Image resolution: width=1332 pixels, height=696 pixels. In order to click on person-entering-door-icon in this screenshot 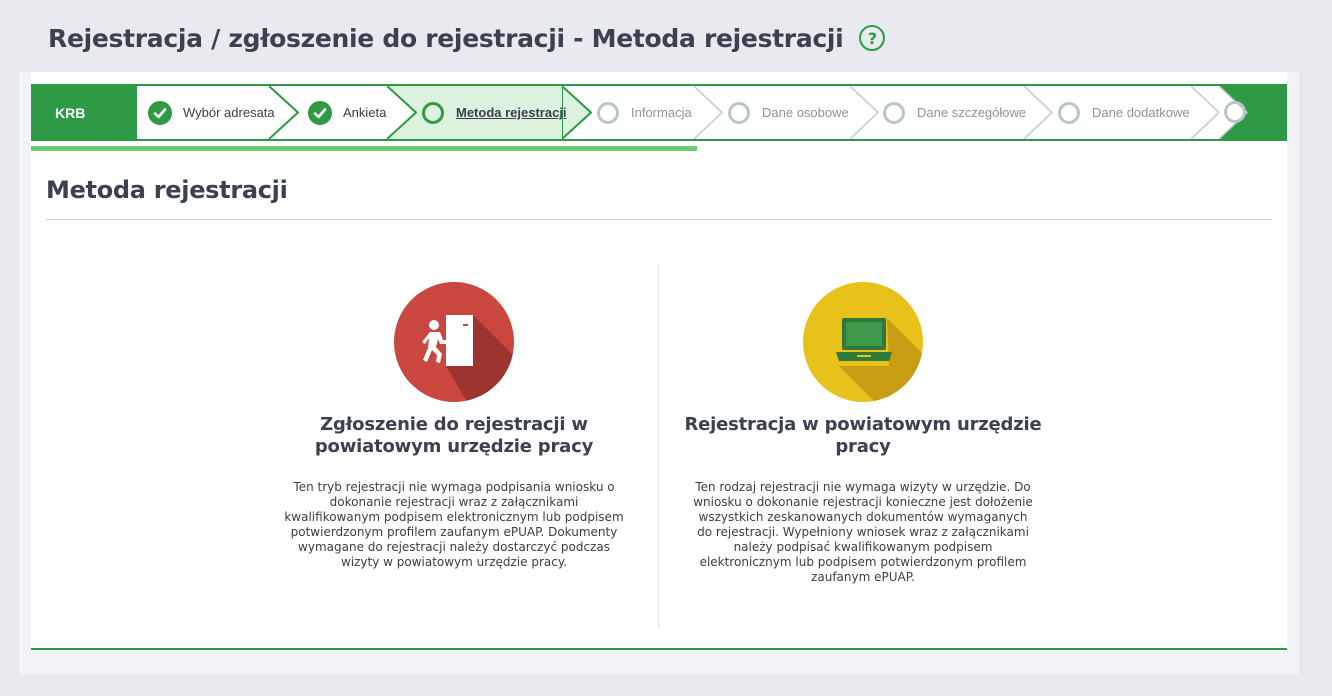, I will do `click(454, 342)`.